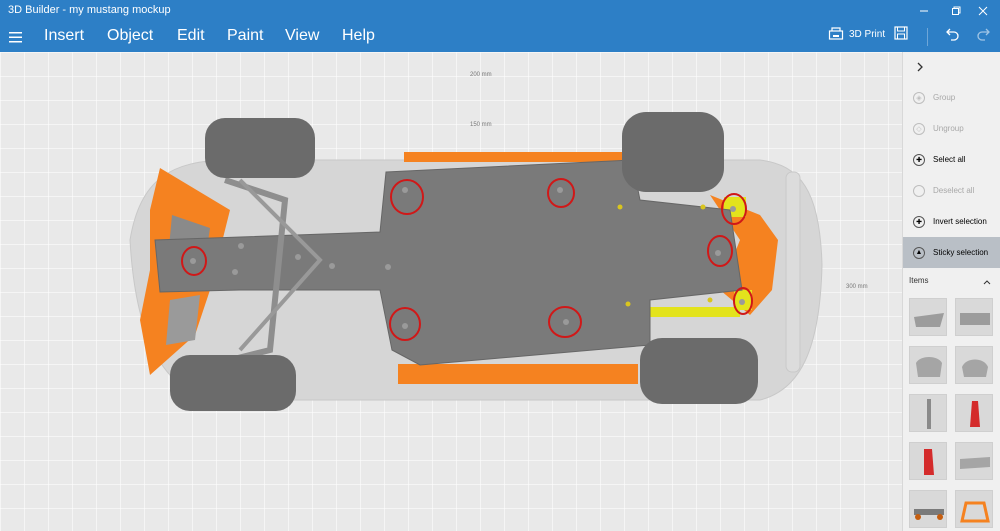 The height and width of the screenshot is (531, 1000). Describe the element at coordinates (64, 36) in the screenshot. I see `menu-insert: Insert` at that location.